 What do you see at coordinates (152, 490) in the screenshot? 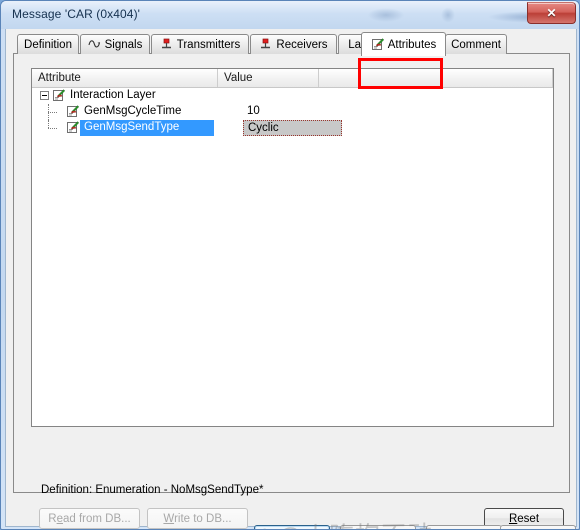
I see `definition-label: Definition: Enumeration - NoMsgSendType*` at bounding box center [152, 490].